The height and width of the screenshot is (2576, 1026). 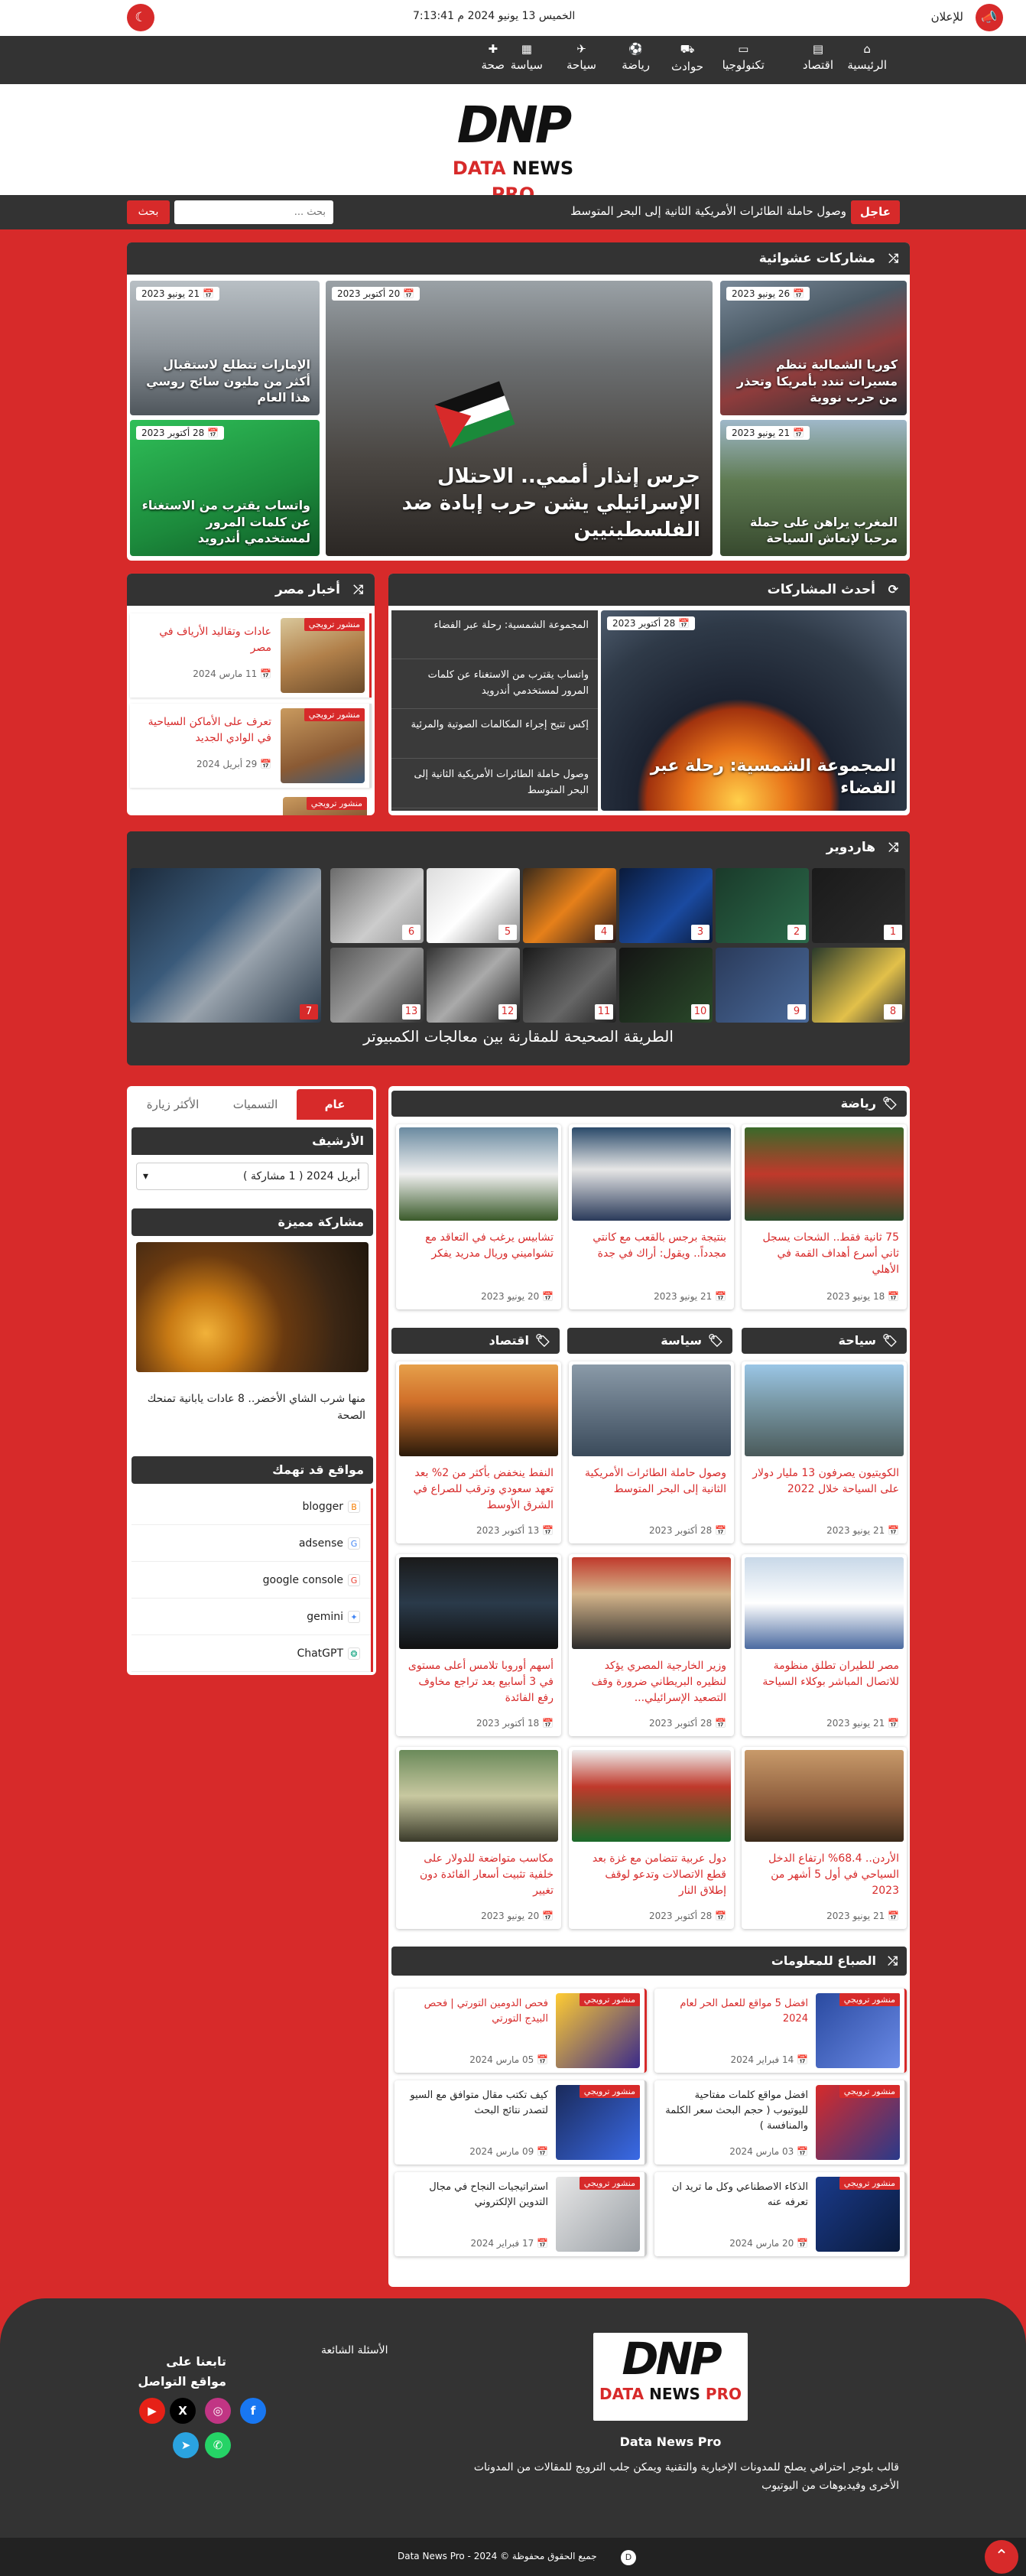 What do you see at coordinates (687, 57) in the screenshot?
I see `nav-item: ⛟ حوادث` at bounding box center [687, 57].